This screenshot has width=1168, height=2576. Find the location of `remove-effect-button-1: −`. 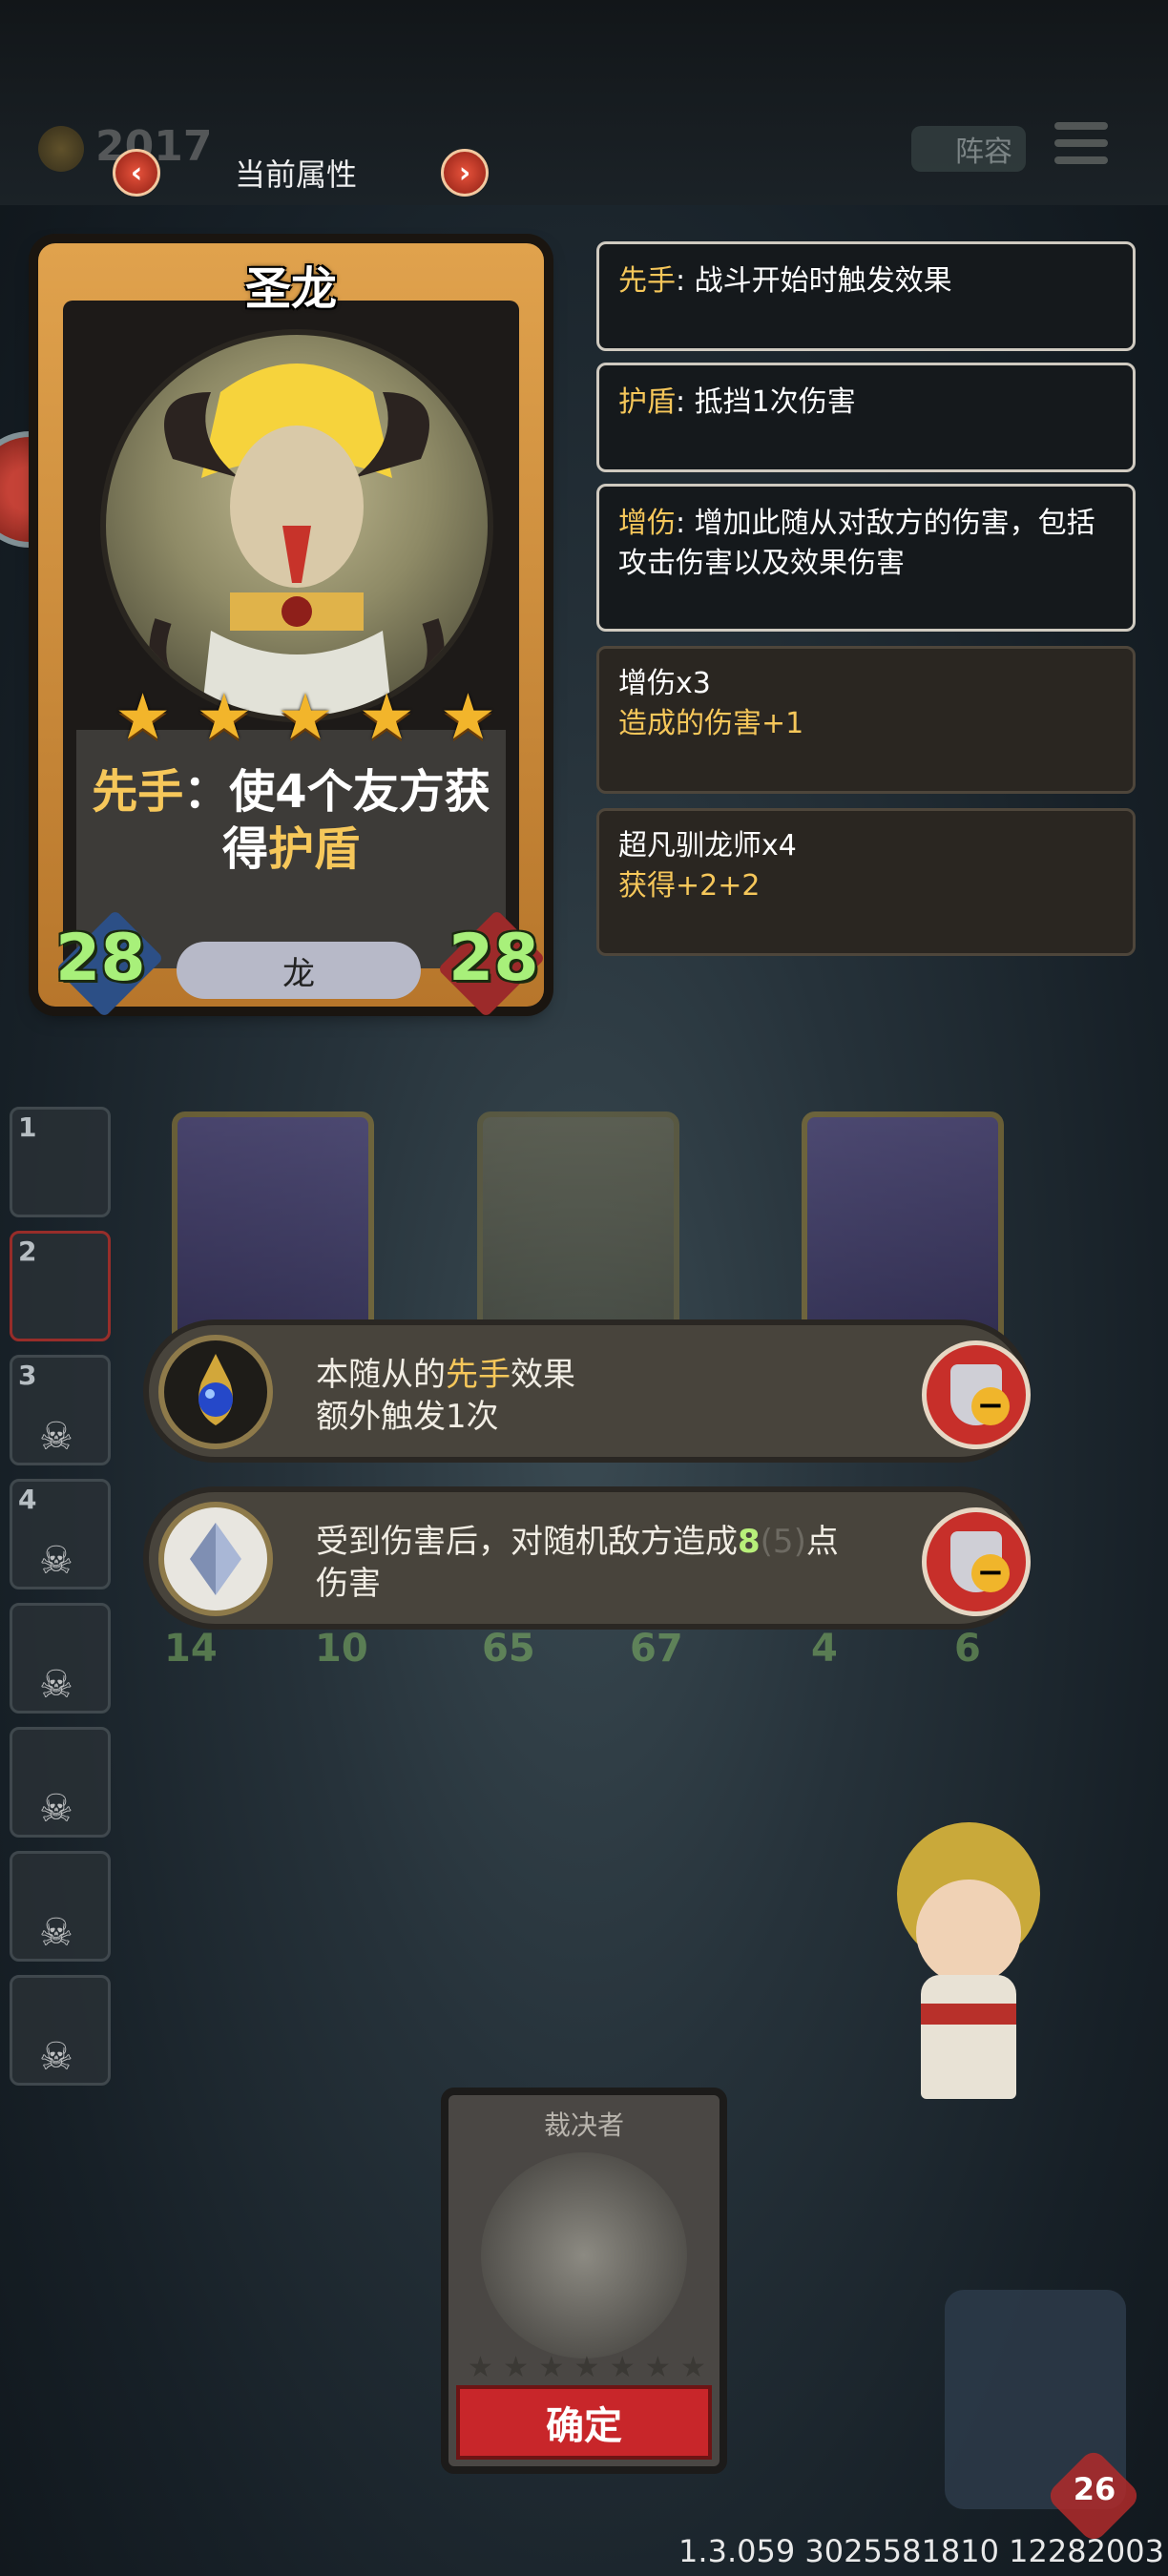

remove-effect-button-1: − is located at coordinates (977, 1394).